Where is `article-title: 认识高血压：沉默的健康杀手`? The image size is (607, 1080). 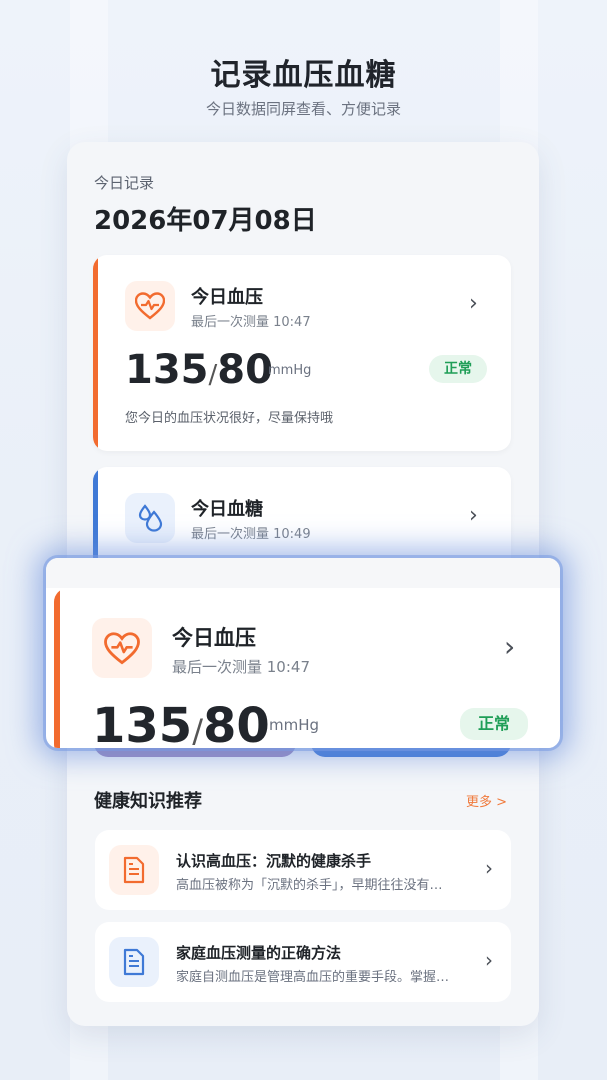
article-title: 认识高血压：沉默的健康杀手 is located at coordinates (274, 861).